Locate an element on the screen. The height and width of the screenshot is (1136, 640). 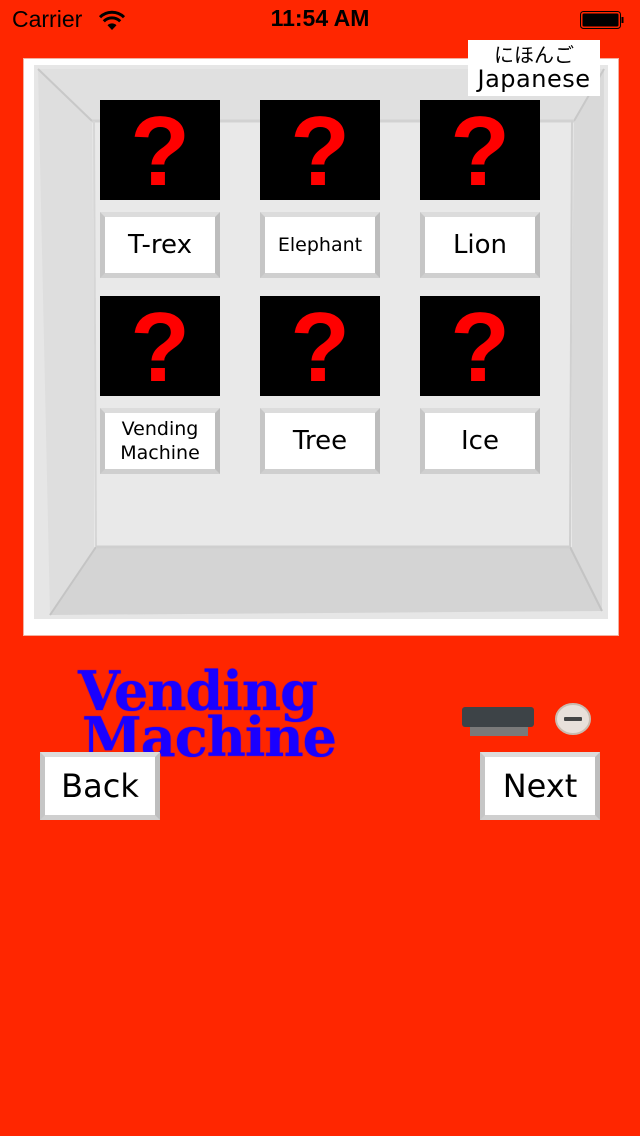
language-toggle-button: にほんご Japanese is located at coordinates (534, 68).